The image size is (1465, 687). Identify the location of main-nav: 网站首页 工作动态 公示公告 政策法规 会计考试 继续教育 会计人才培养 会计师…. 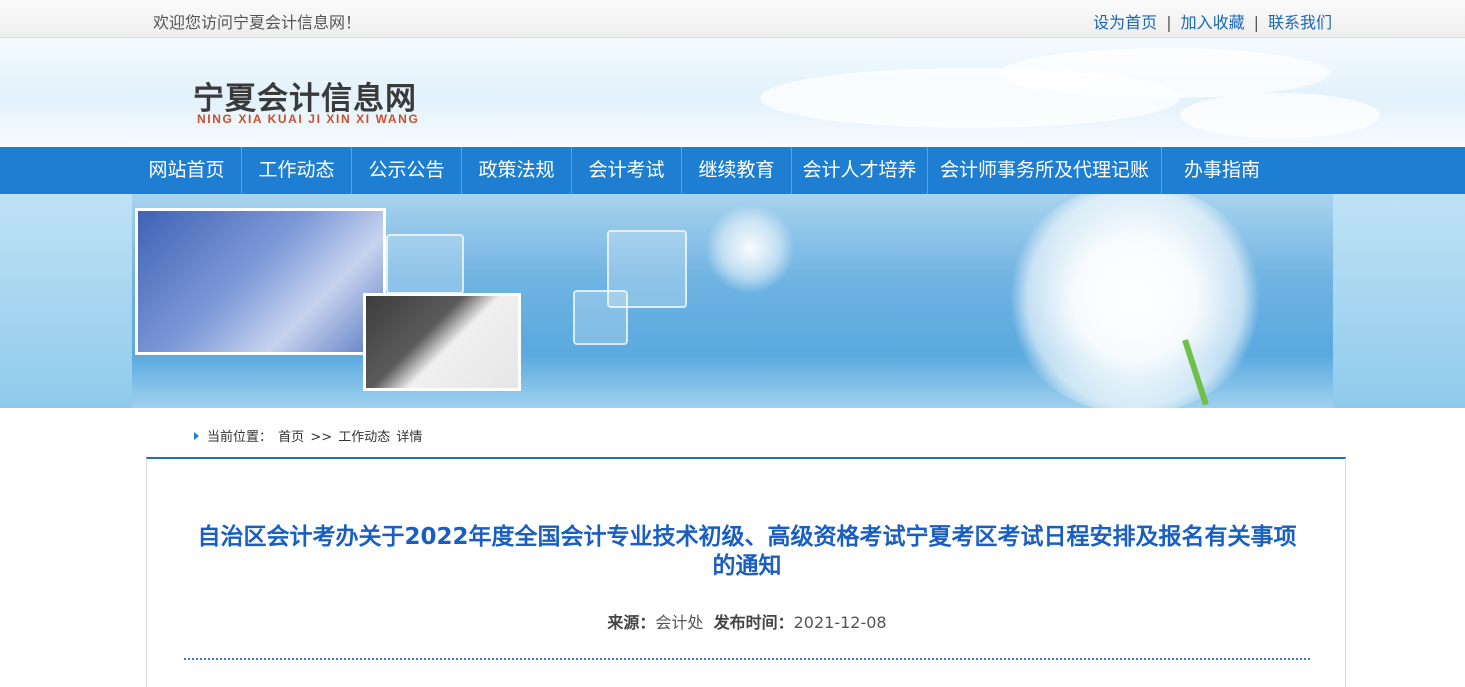
(732, 170).